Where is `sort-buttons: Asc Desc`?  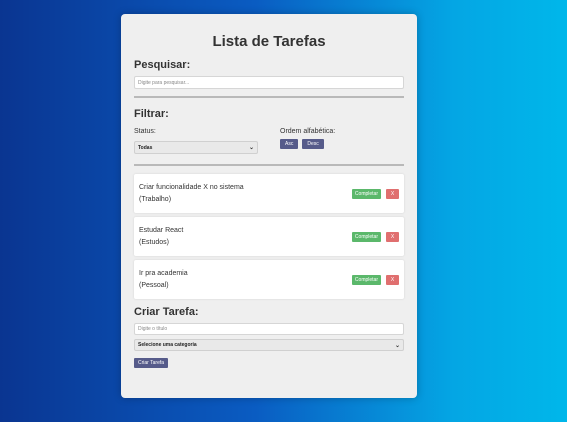
sort-buttons: Asc Desc is located at coordinates (307, 144).